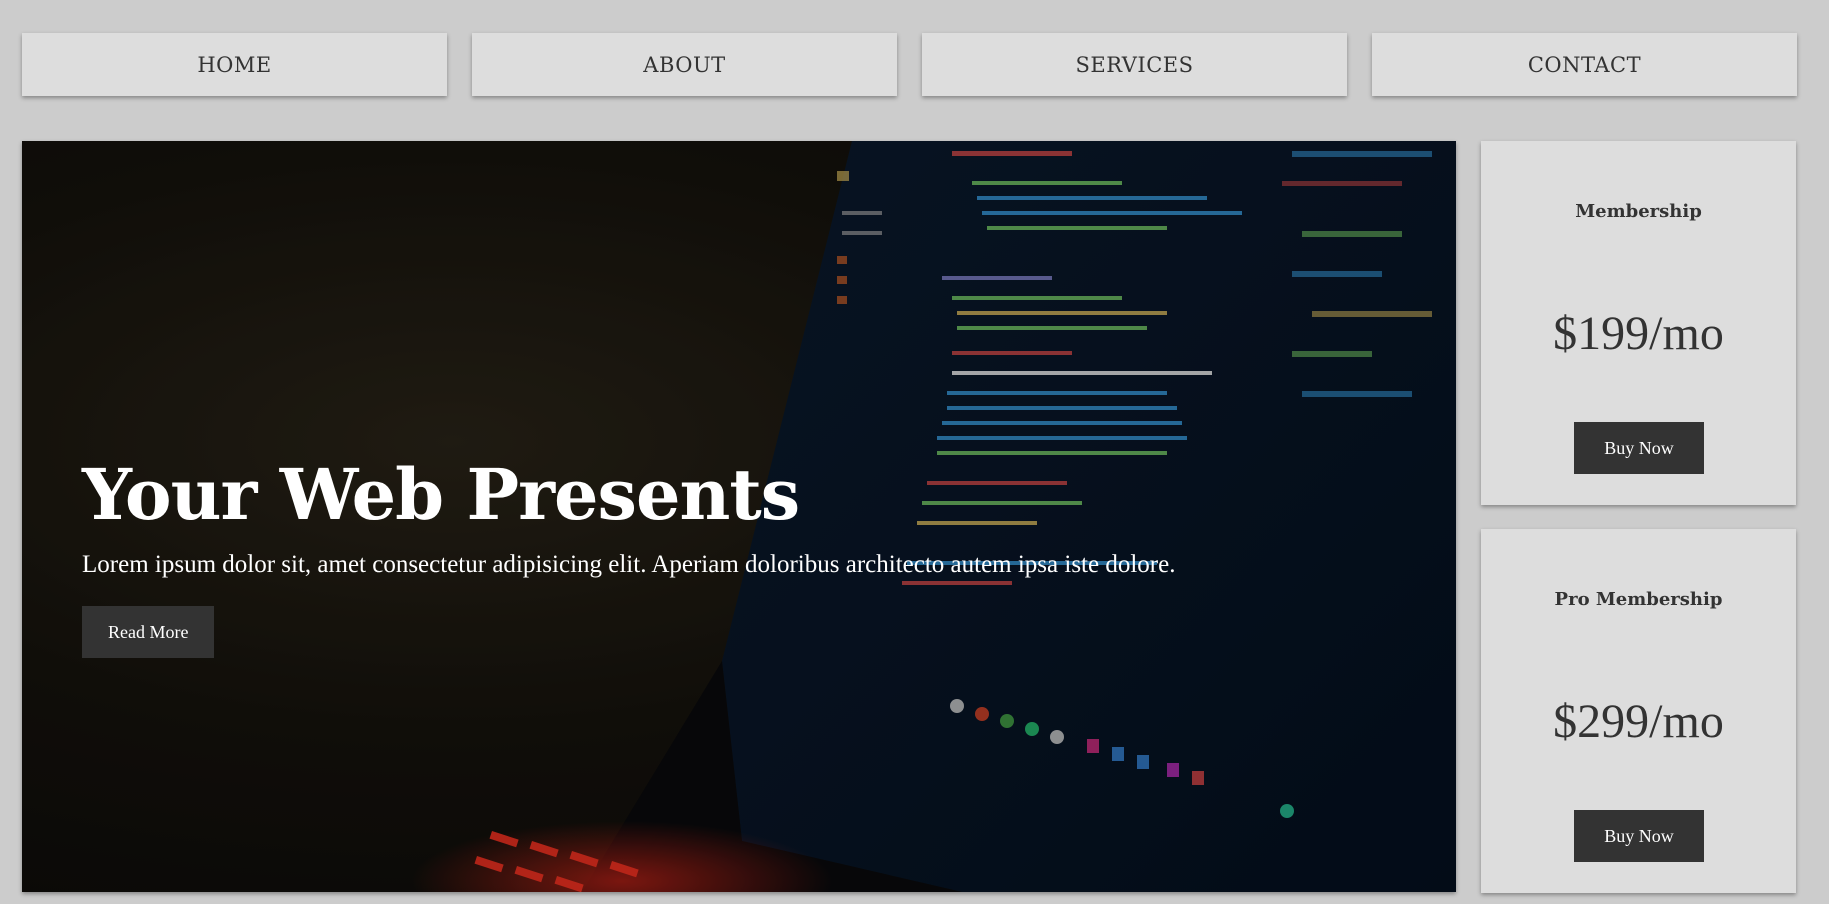  I want to click on pricing-card-membership: Membership $199/mo Buy Now, so click(1638, 323).